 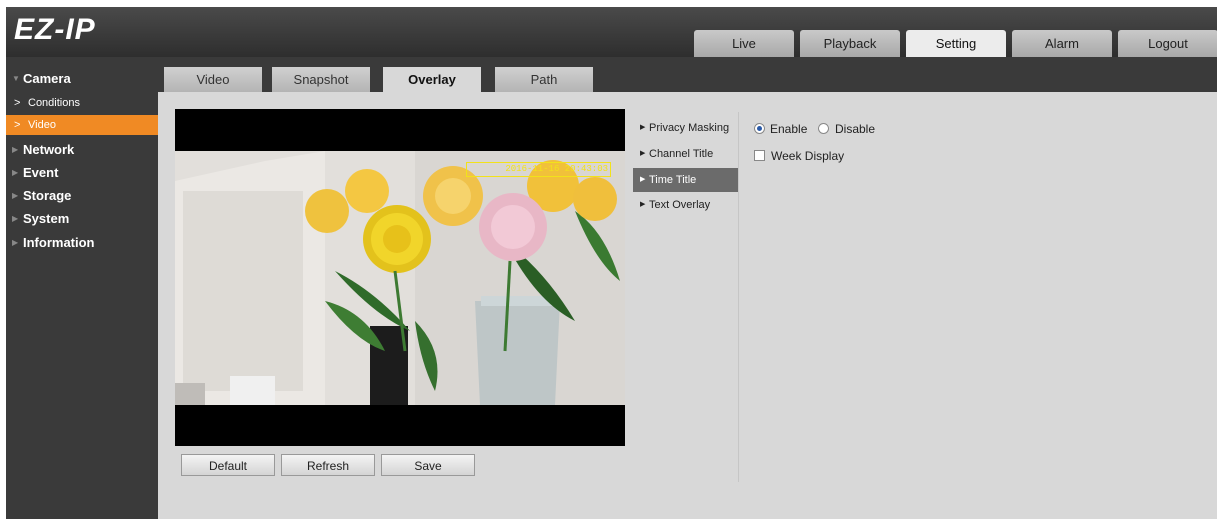 I want to click on enable-label: Enable, so click(x=789, y=129).